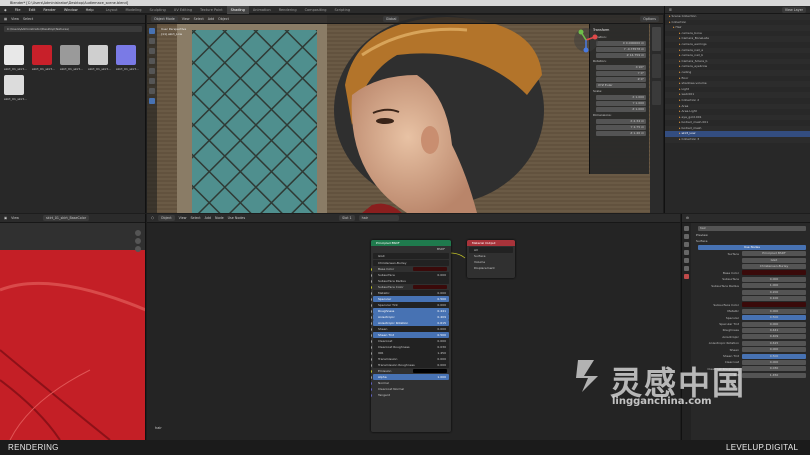  What do you see at coordinates (112, 10) in the screenshot?
I see `tab-layout: Layout` at bounding box center [112, 10].